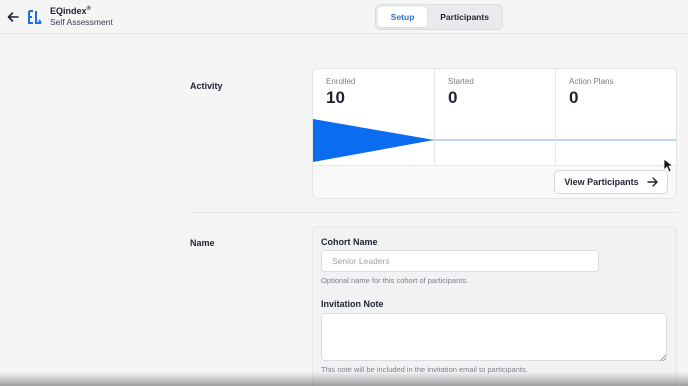 The height and width of the screenshot is (386, 688). Describe the element at coordinates (601, 182) in the screenshot. I see `view-participants-label: View Participants` at that location.